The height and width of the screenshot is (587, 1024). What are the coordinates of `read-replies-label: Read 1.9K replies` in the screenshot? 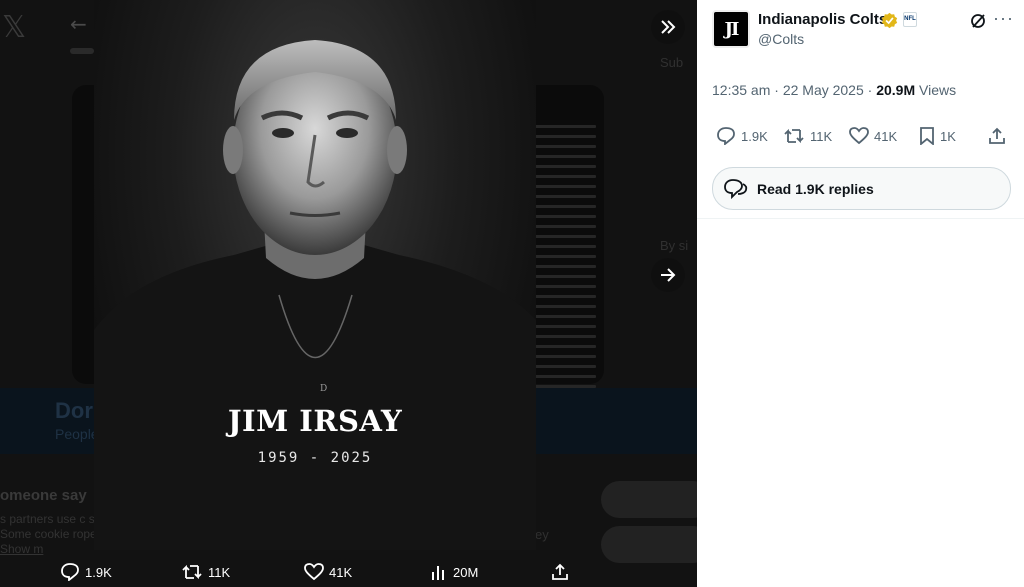 It's located at (815, 188).